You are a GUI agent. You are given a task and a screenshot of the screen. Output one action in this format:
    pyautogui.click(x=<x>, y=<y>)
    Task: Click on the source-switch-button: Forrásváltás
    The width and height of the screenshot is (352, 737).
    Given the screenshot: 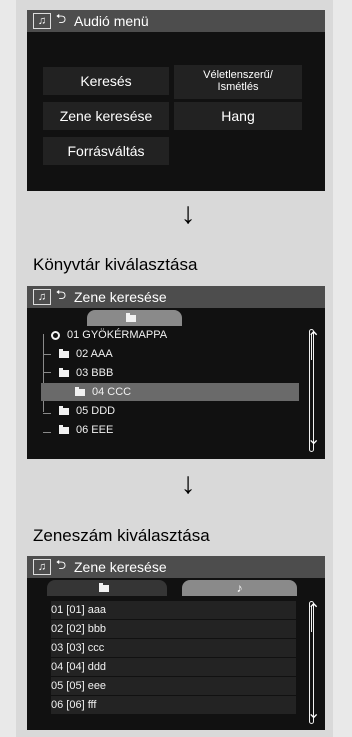 What is the action you would take?
    pyautogui.click(x=106, y=151)
    